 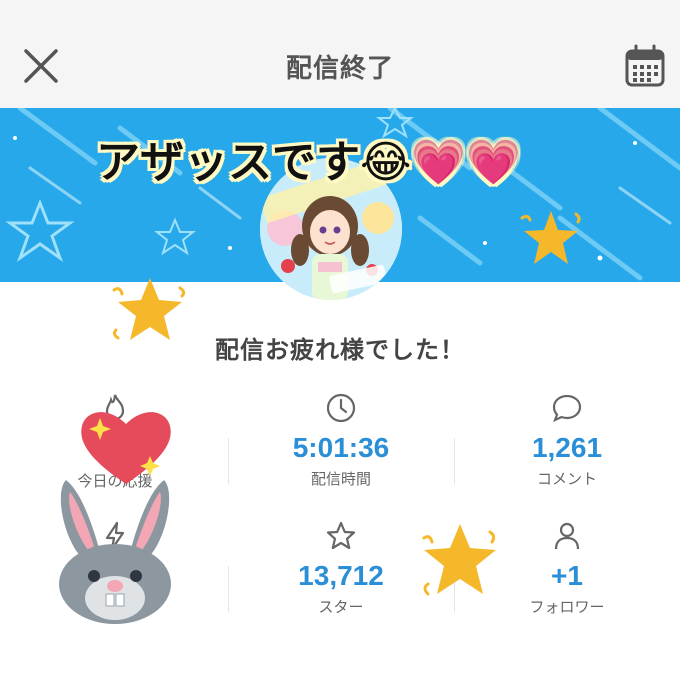 What do you see at coordinates (341, 447) in the screenshot?
I see `stat-value: 5:01:36` at bounding box center [341, 447].